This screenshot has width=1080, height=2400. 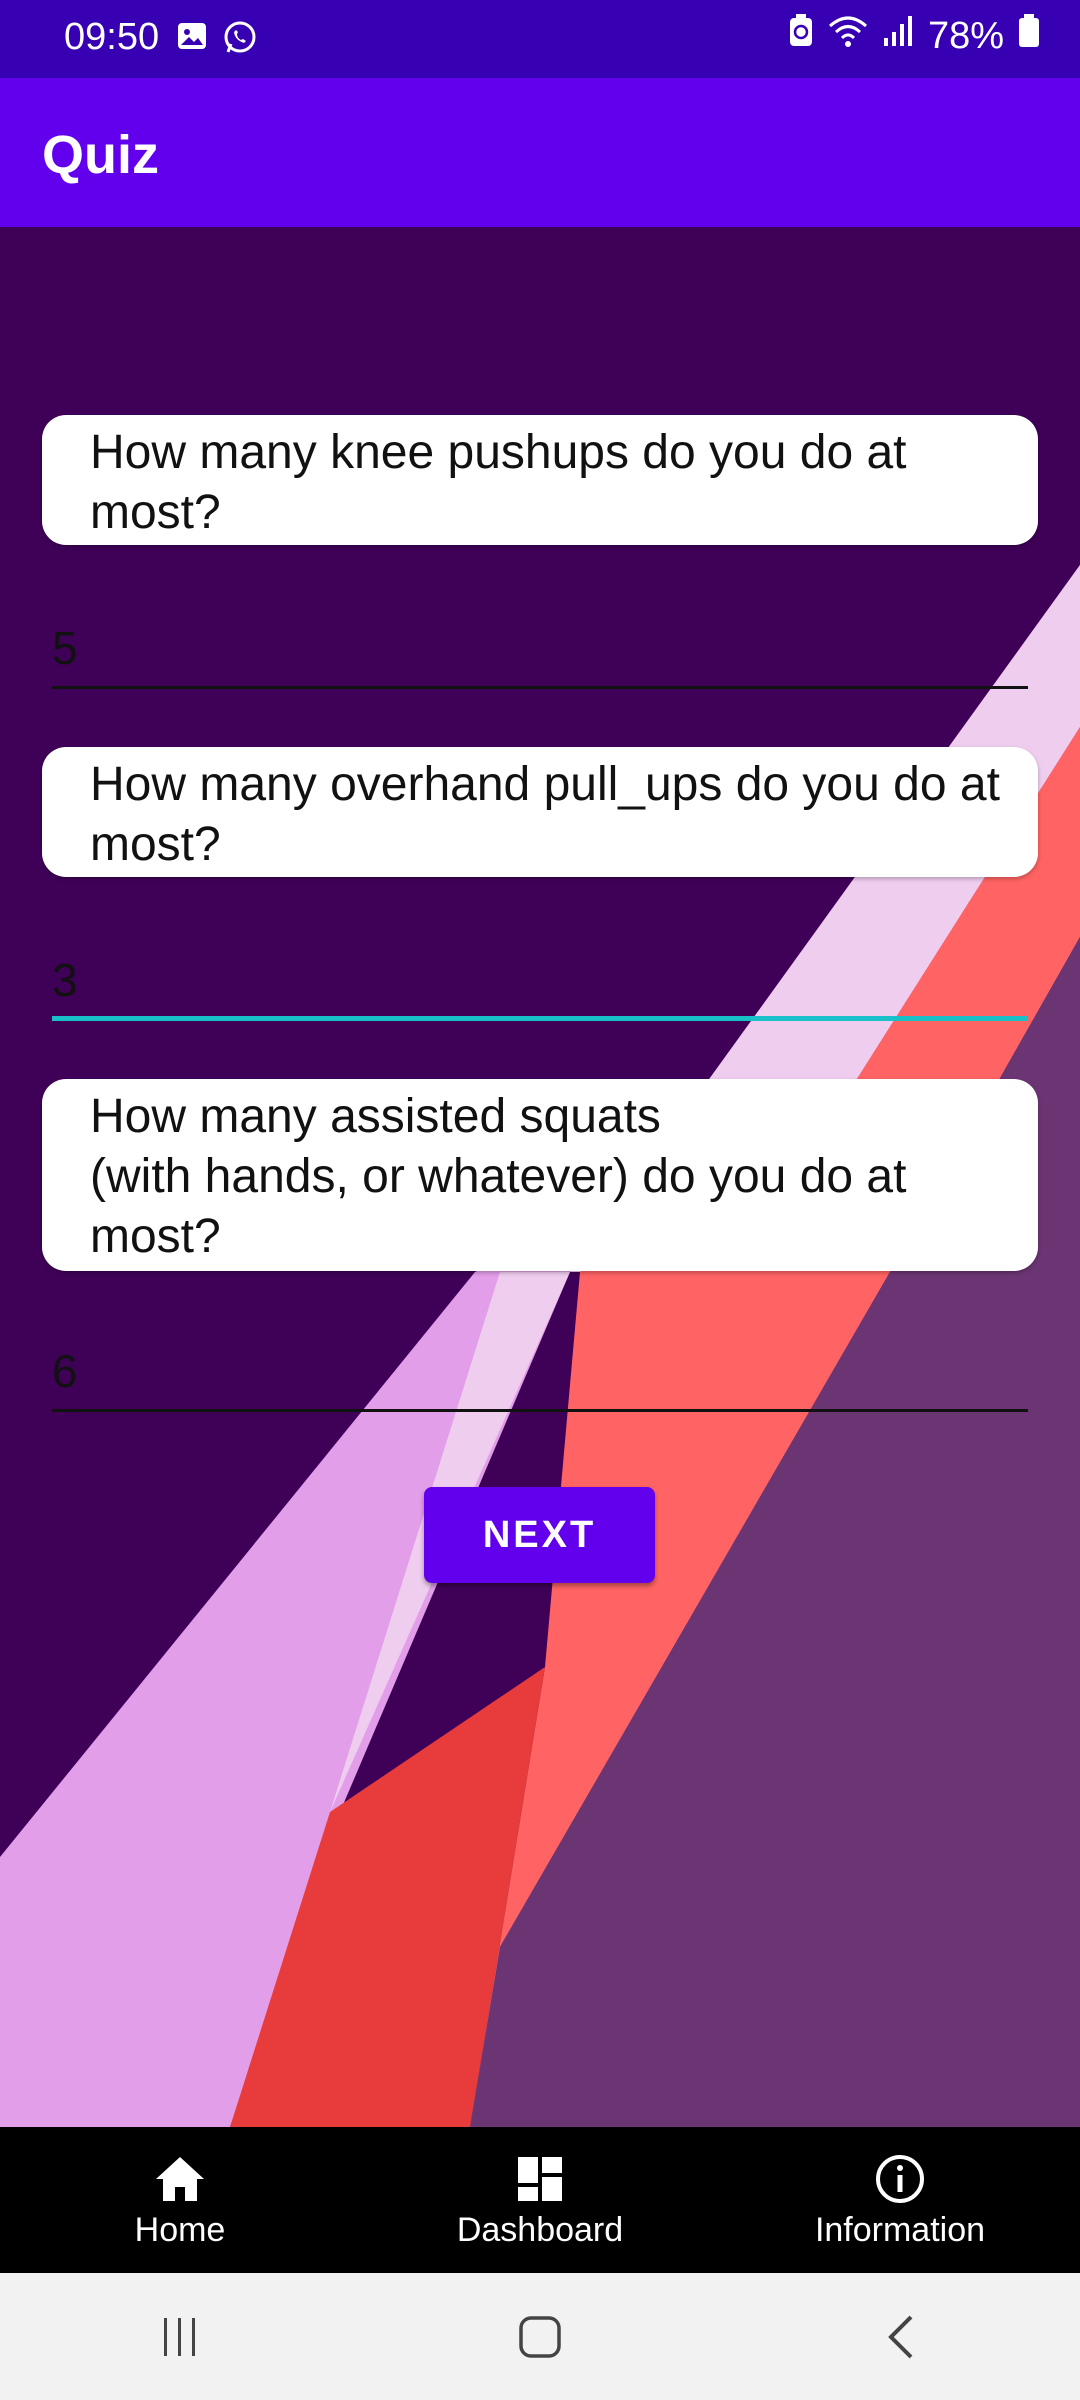 What do you see at coordinates (180, 2337) in the screenshot?
I see `recent-apps-icon` at bounding box center [180, 2337].